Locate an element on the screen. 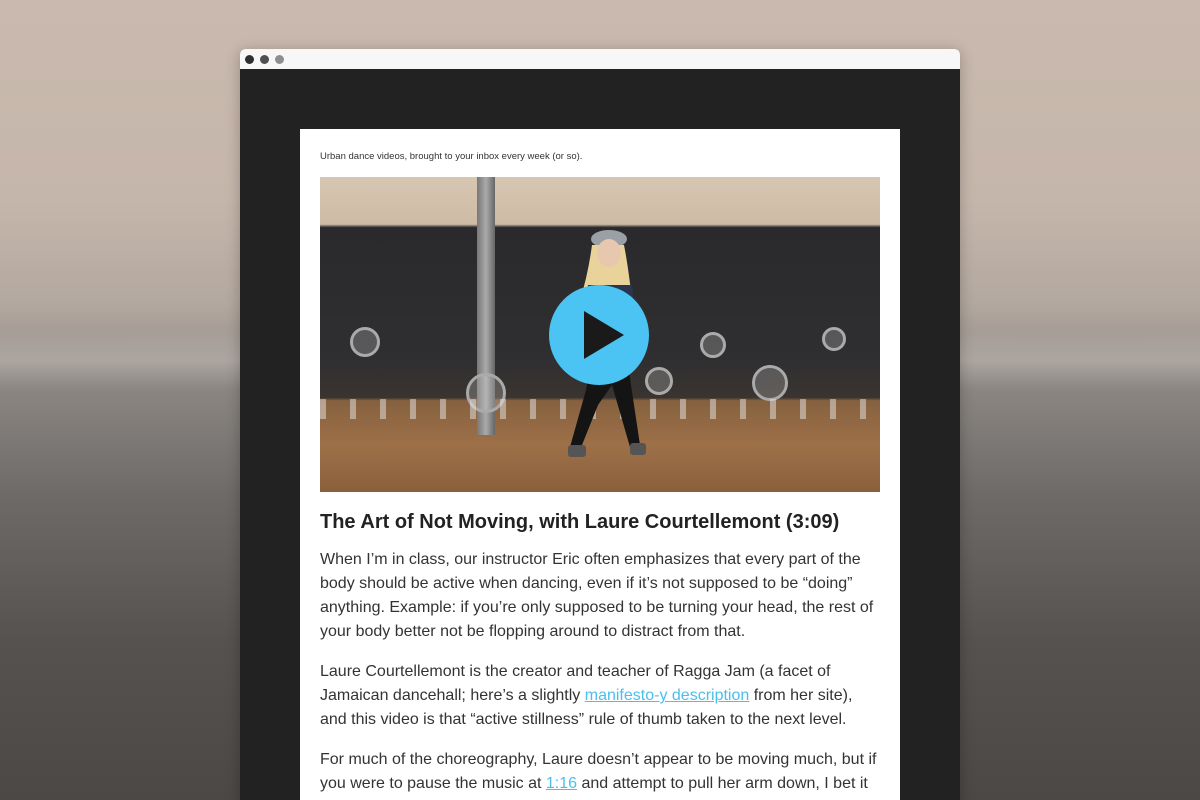 This screenshot has height=800, width=1200. play-video-button is located at coordinates (599, 335).